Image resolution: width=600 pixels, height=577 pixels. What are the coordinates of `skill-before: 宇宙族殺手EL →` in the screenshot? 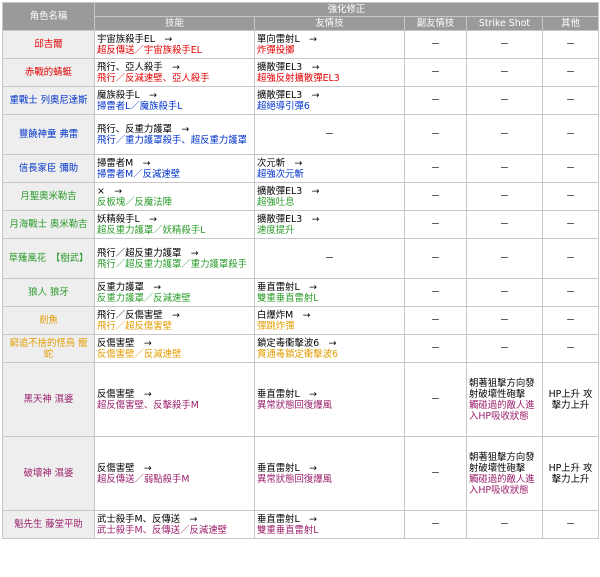 It's located at (135, 39).